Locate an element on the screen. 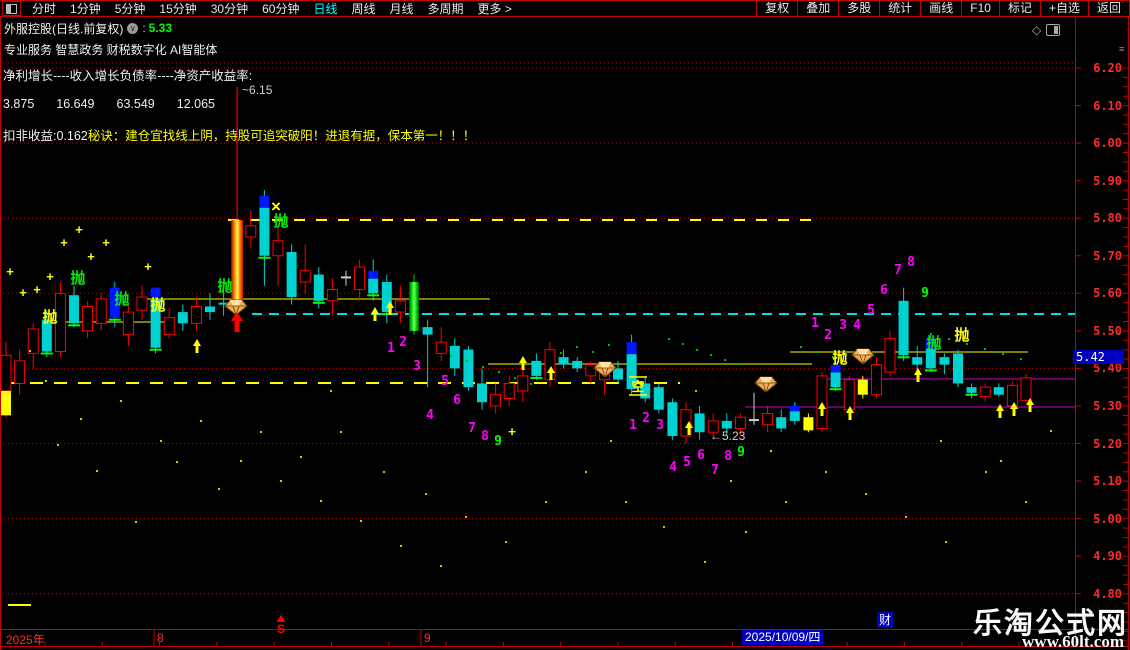 The height and width of the screenshot is (650, 1130). price-axis-label: 5.30 is located at coordinates (1107, 405).